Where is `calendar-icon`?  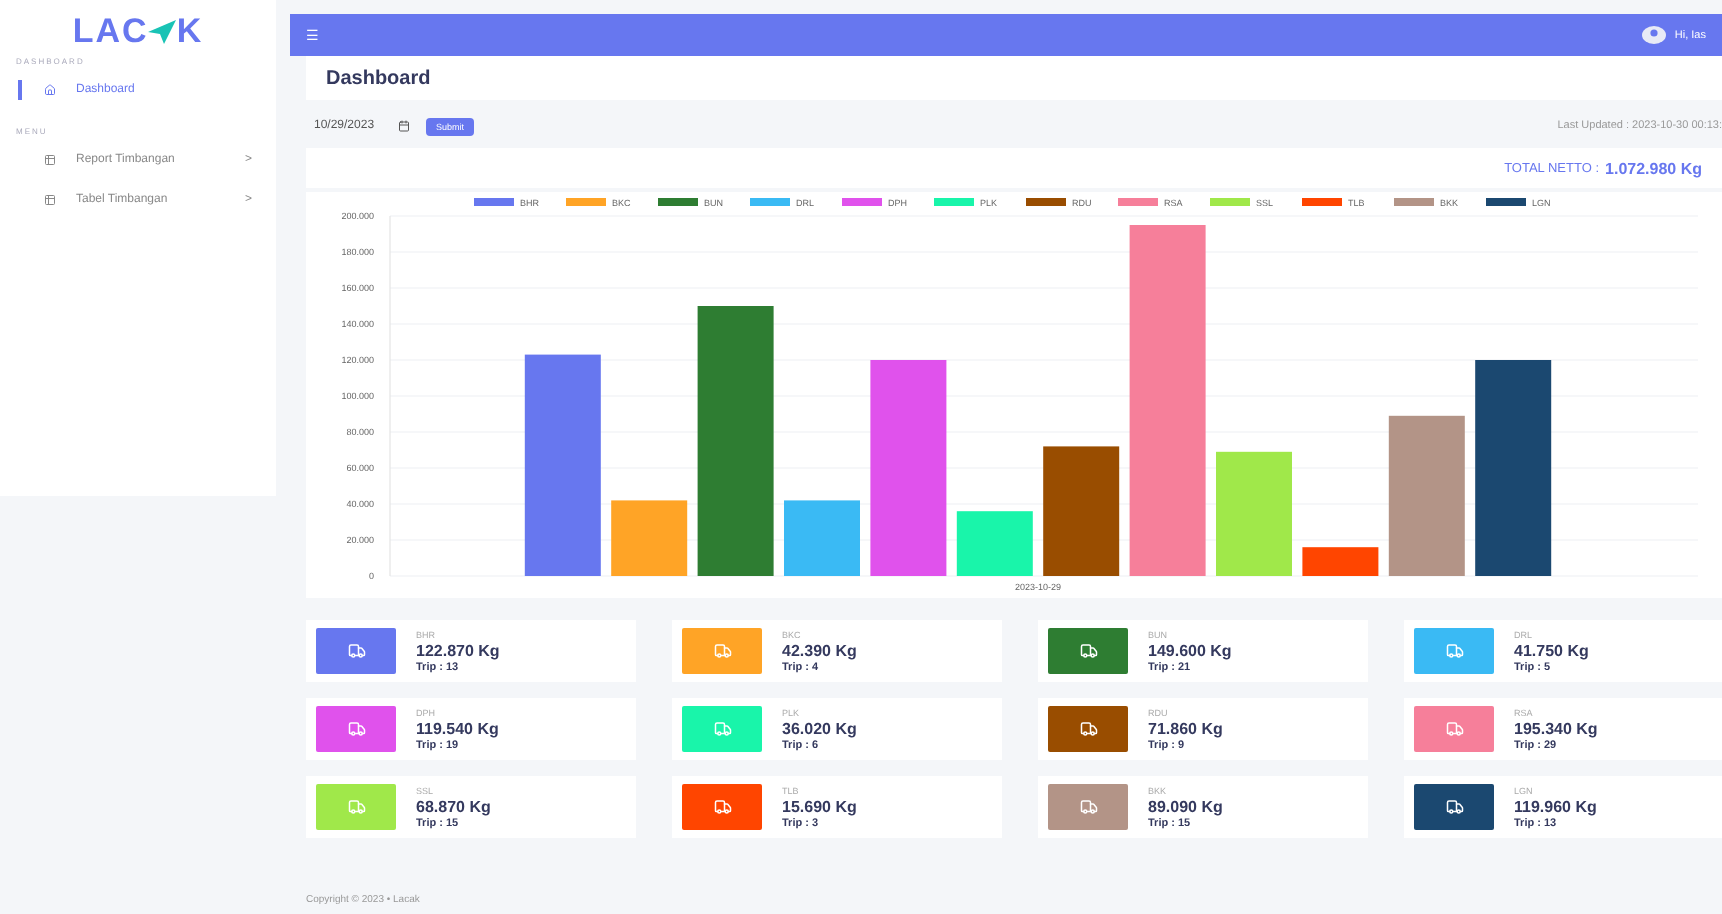 calendar-icon is located at coordinates (404, 126).